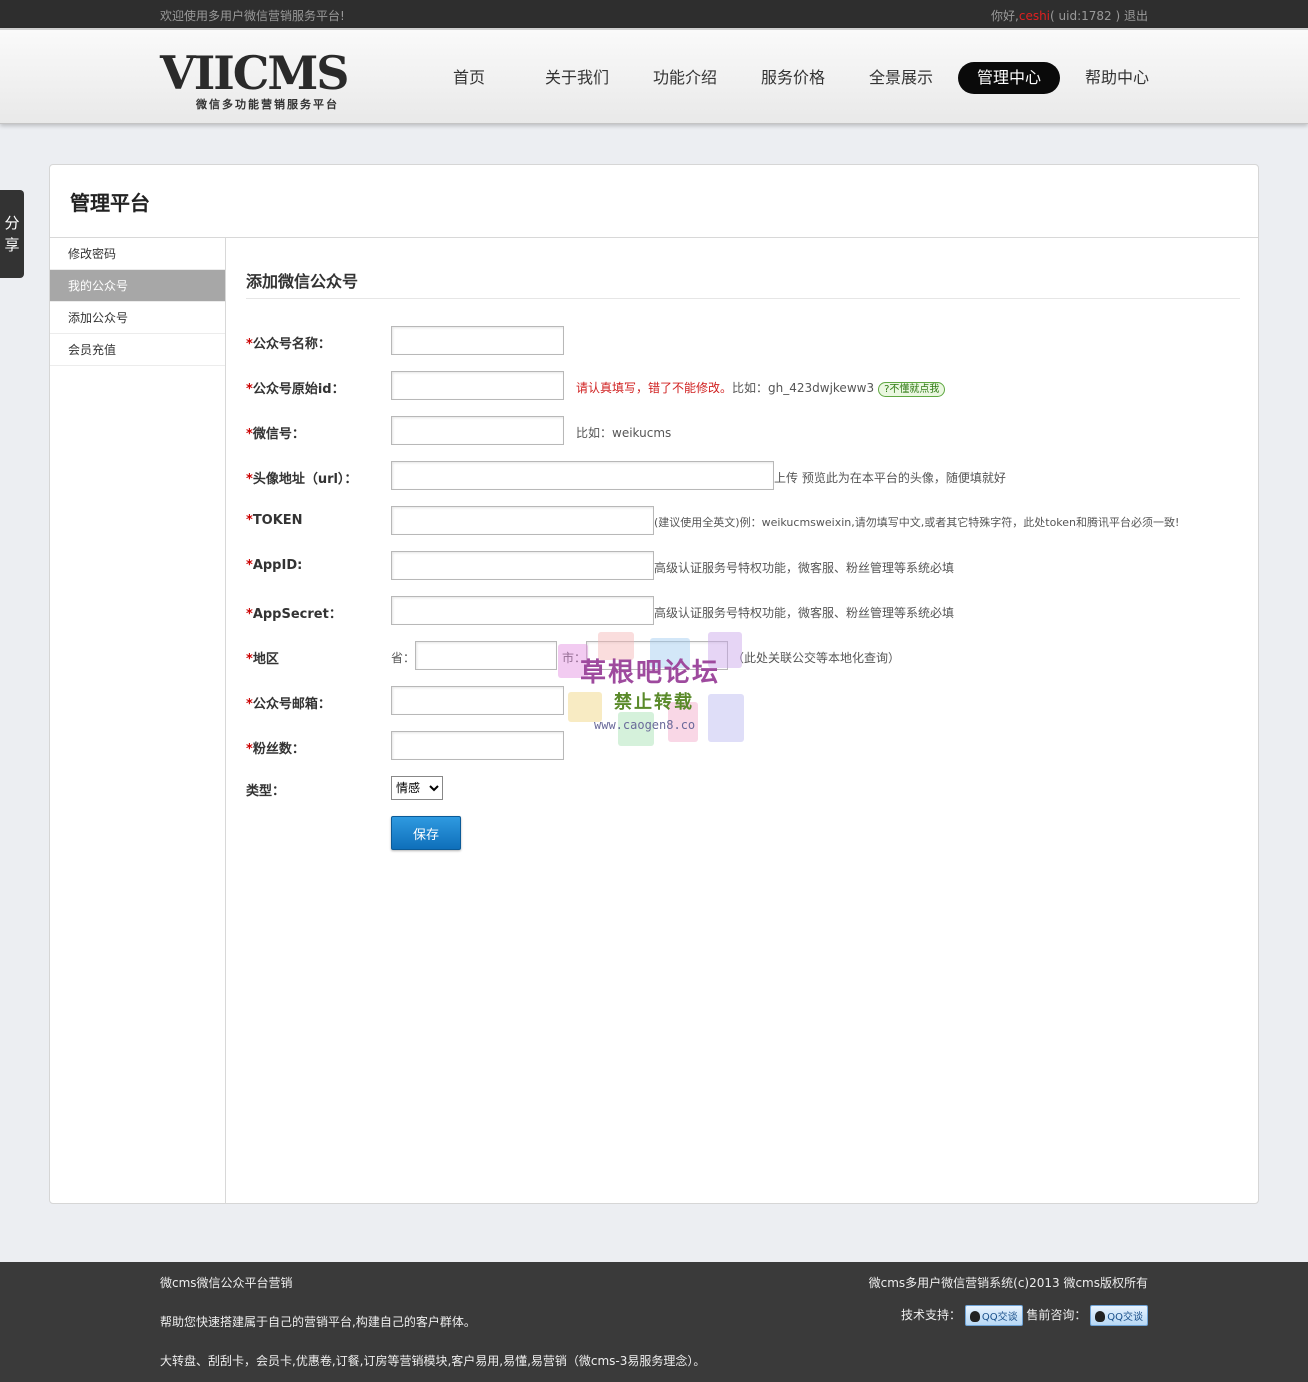 The width and height of the screenshot is (1308, 1382). What do you see at coordinates (486, 655) in the screenshot?
I see `province-input` at bounding box center [486, 655].